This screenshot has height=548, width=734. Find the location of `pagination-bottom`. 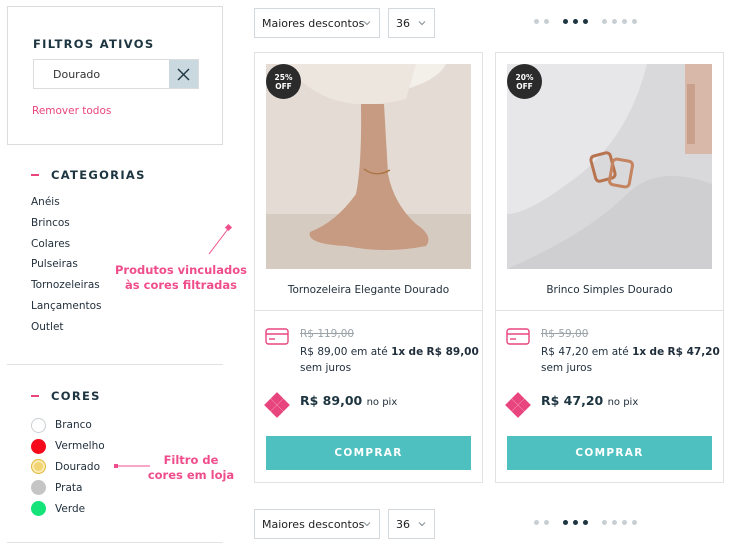

pagination-bottom is located at coordinates (588, 522).